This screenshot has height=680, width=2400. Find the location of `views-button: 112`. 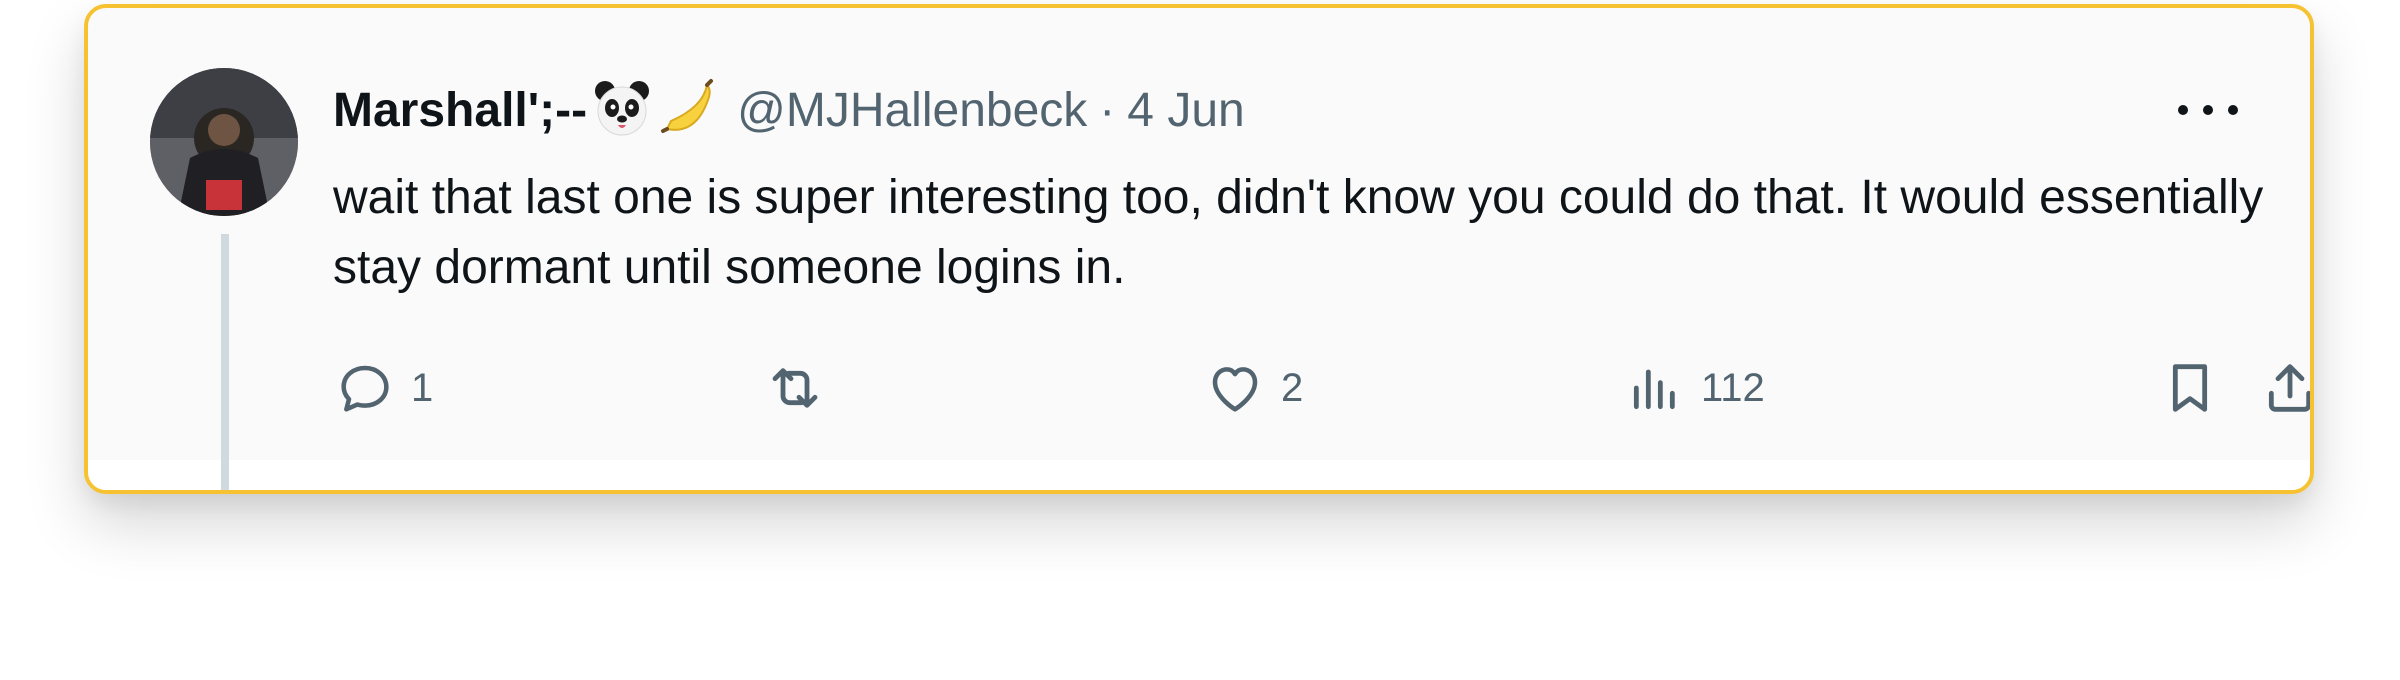

views-button: 112 is located at coordinates (1694, 388).